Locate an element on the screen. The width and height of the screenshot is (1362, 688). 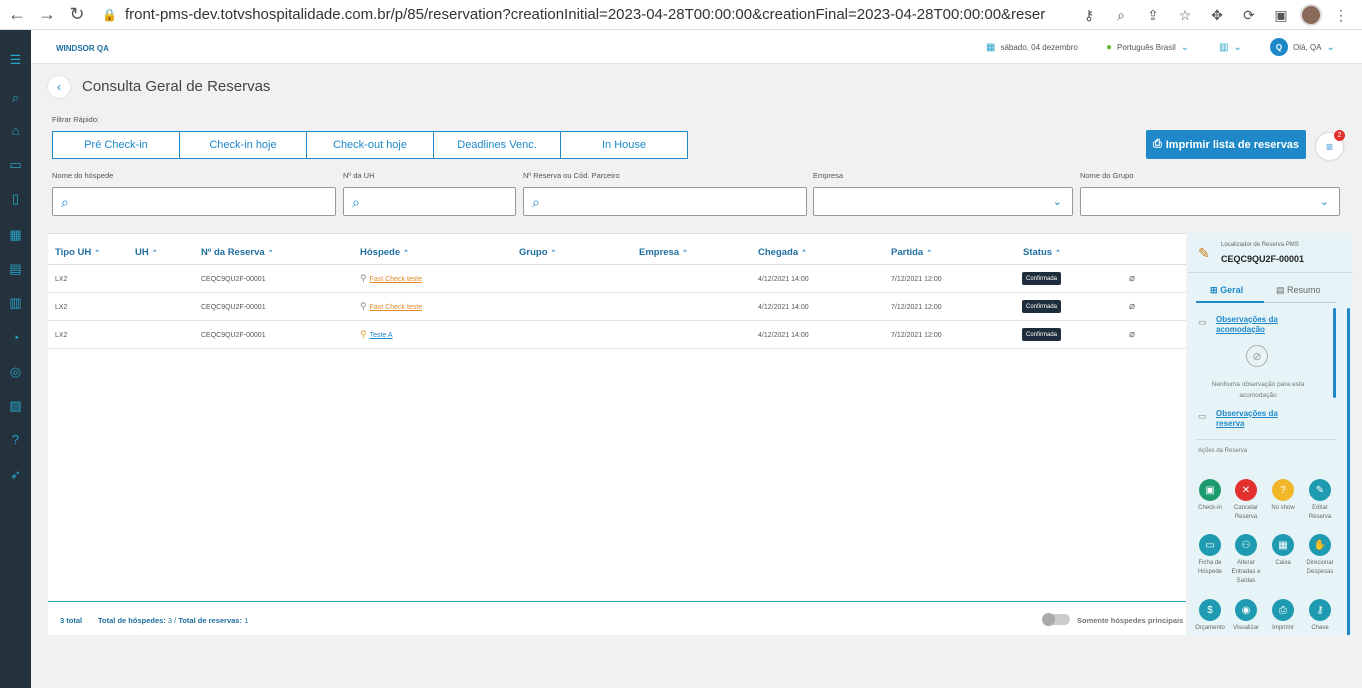
guest-link: Teste A is located at coordinates (381, 335).